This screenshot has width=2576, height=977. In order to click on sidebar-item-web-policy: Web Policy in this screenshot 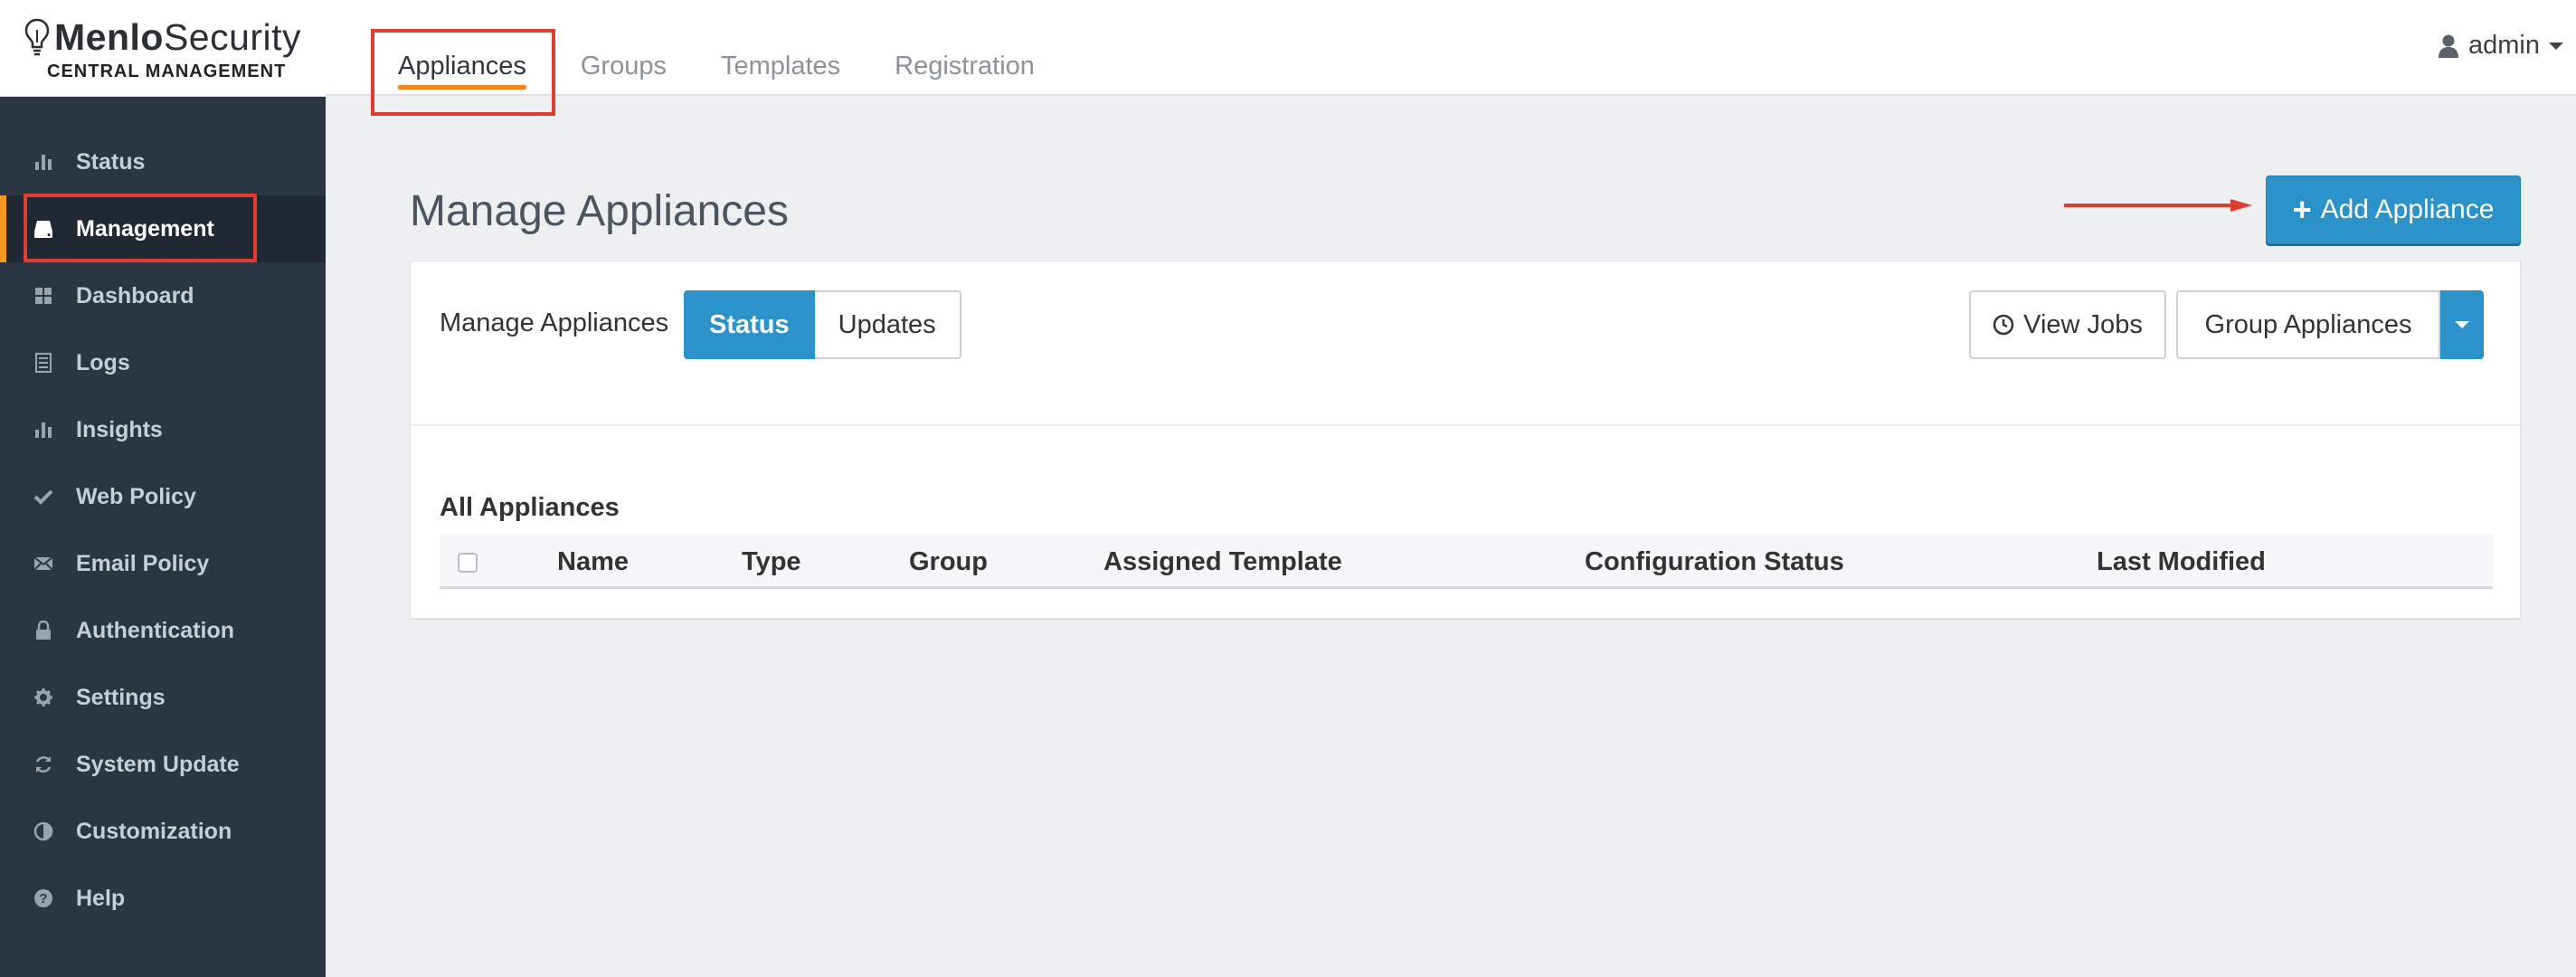, I will do `click(163, 497)`.